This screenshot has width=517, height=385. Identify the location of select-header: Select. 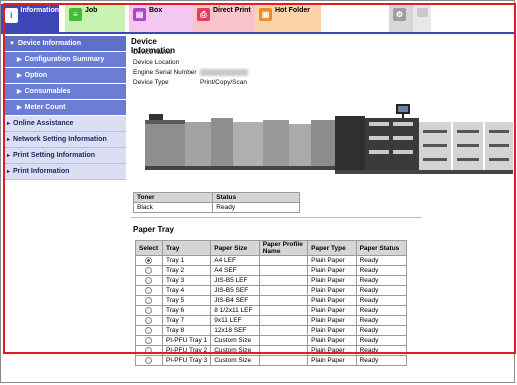
(149, 248).